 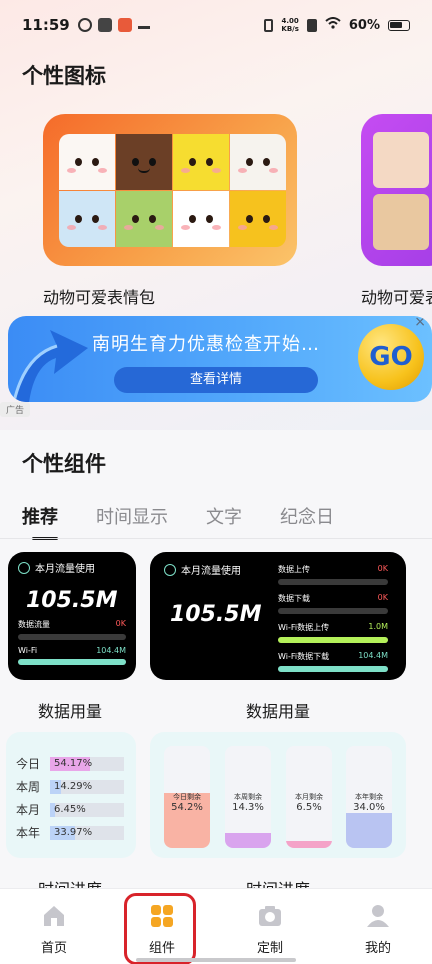 I want to click on nav-item-customize: 定制, so click(x=270, y=926).